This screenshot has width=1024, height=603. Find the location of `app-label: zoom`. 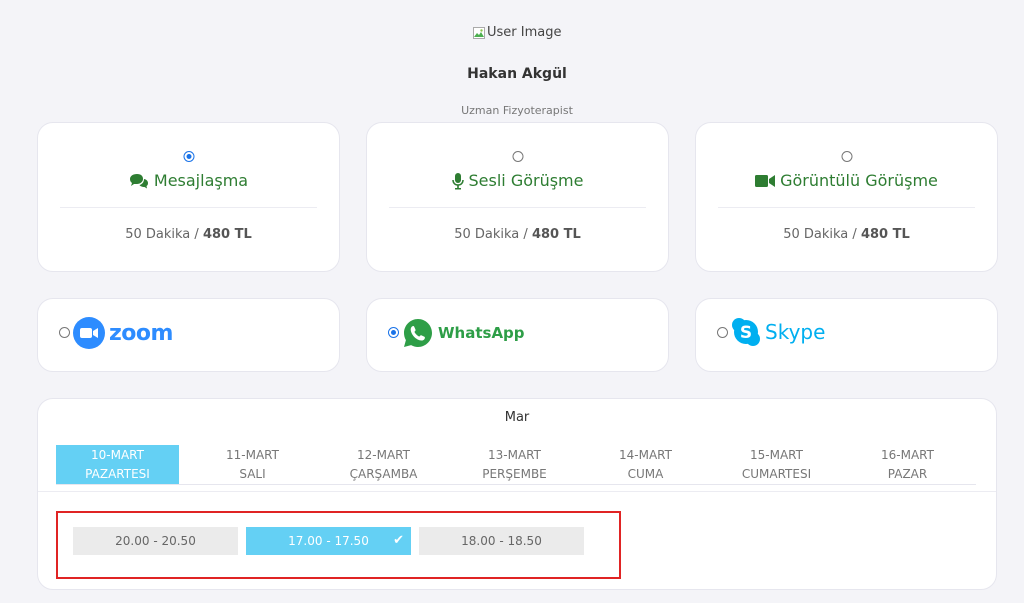

app-label: zoom is located at coordinates (141, 333).